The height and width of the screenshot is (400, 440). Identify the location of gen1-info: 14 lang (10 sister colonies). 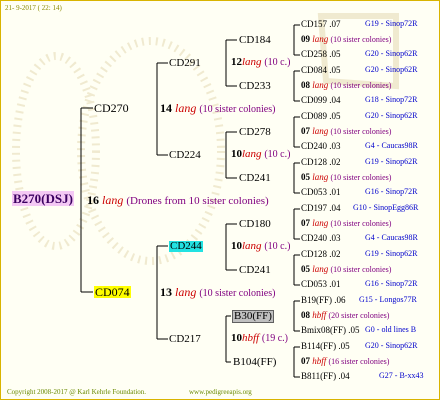
(217, 108).